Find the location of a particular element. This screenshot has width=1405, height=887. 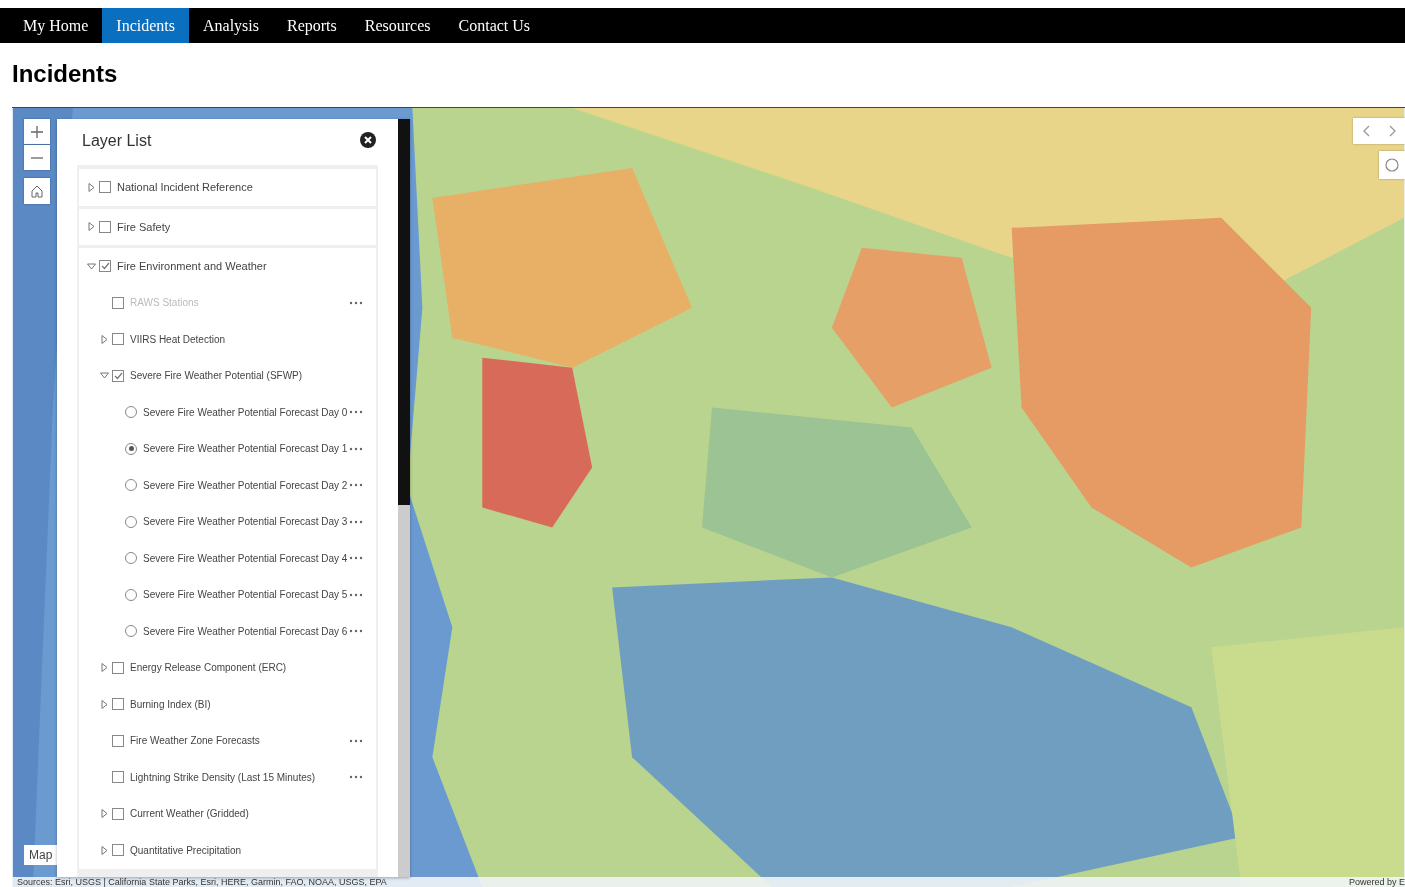

layer-name: Severe Fire Weather Potential Forecast Day 4 is located at coordinates (245, 558).